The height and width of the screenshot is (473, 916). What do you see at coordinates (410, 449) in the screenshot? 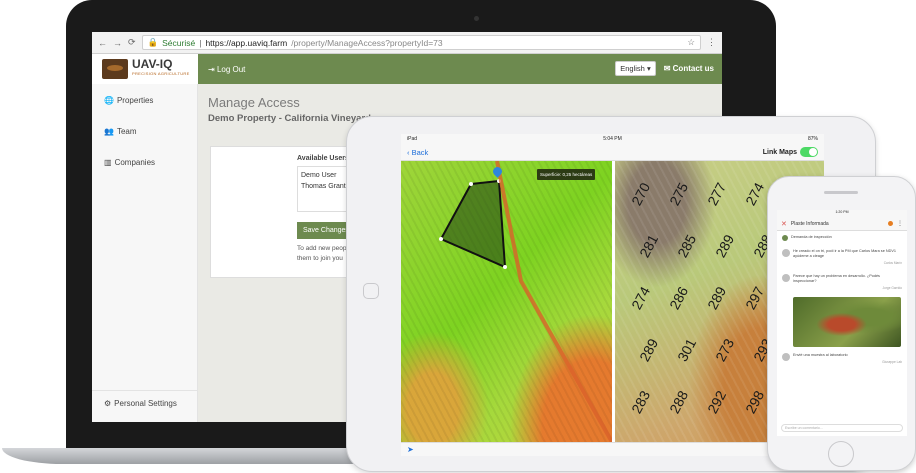
I see `location-arrow-icon: ➤` at bounding box center [410, 449].